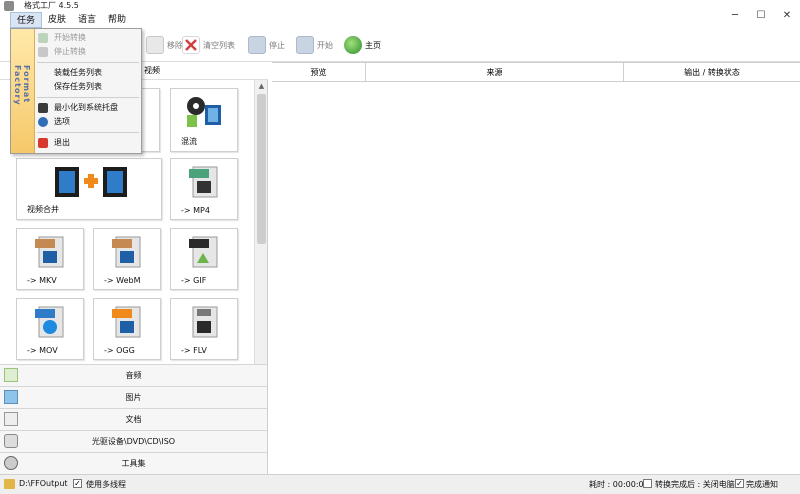 The height and width of the screenshot is (494, 800). I want to click on tile-label: 混流, so click(189, 141).